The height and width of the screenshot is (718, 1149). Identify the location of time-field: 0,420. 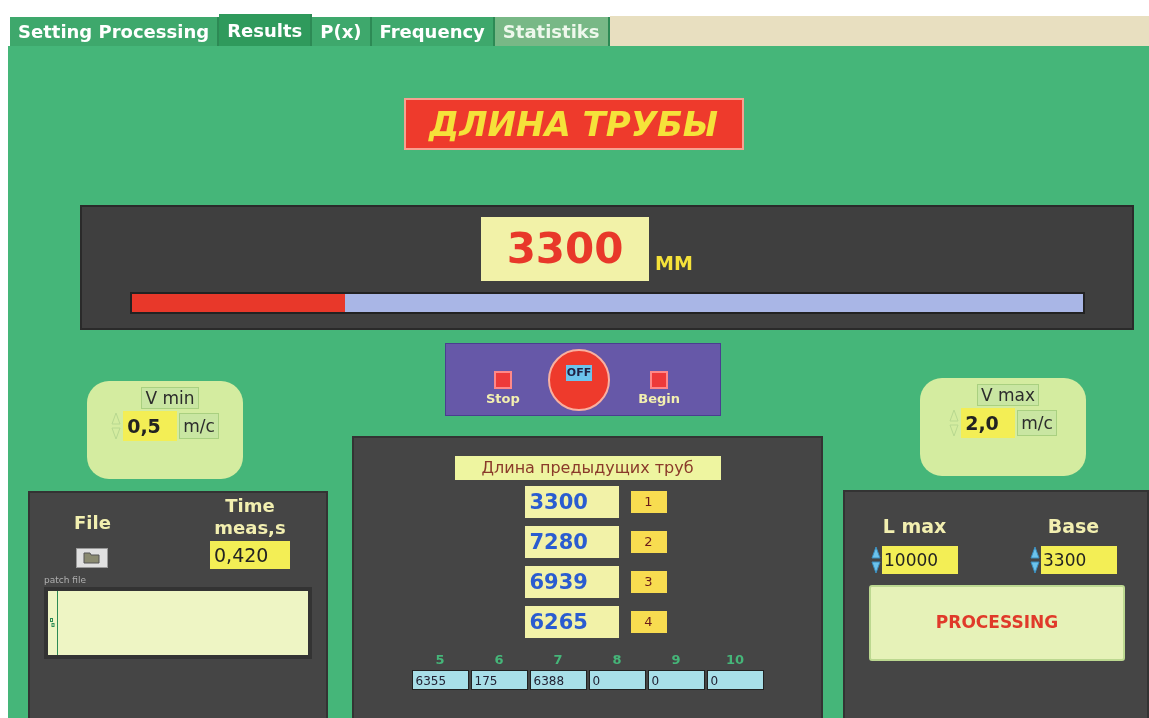
(250, 555).